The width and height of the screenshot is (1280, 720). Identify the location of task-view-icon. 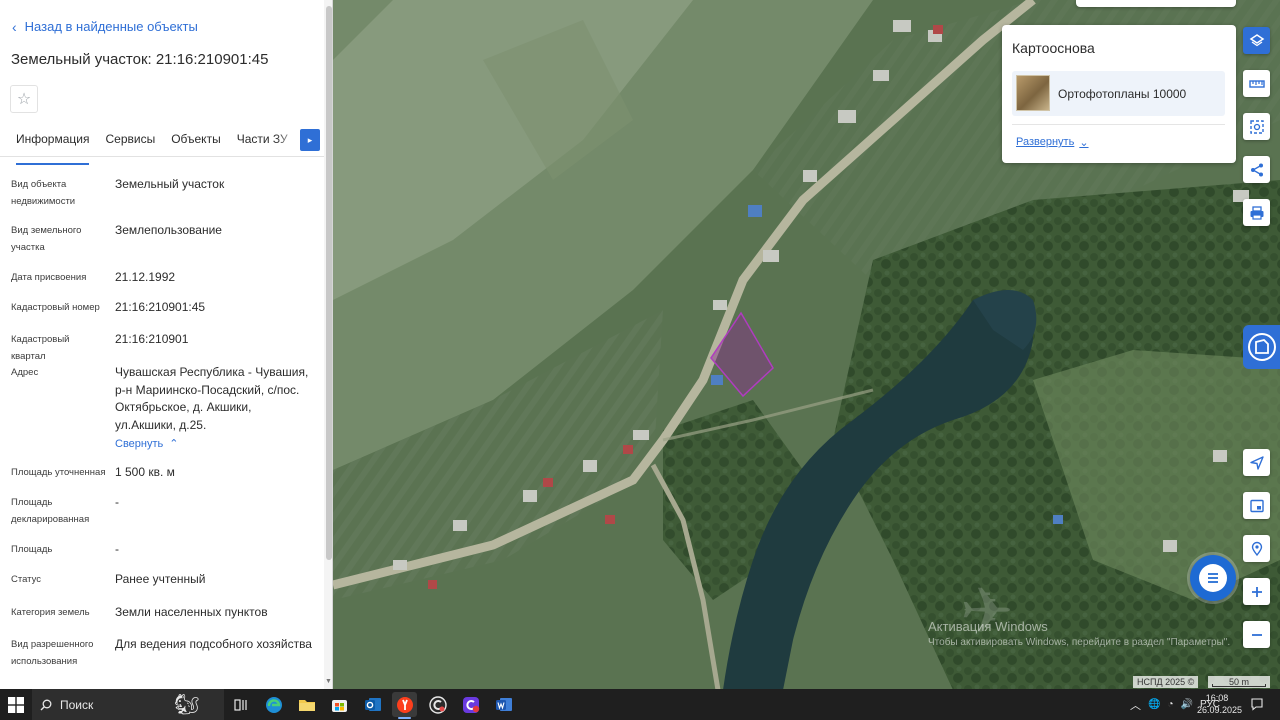
(240, 704).